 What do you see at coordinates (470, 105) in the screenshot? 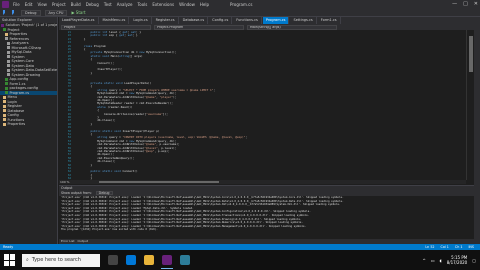
I see `editor-vertical-scrollbar` at bounding box center [470, 105].